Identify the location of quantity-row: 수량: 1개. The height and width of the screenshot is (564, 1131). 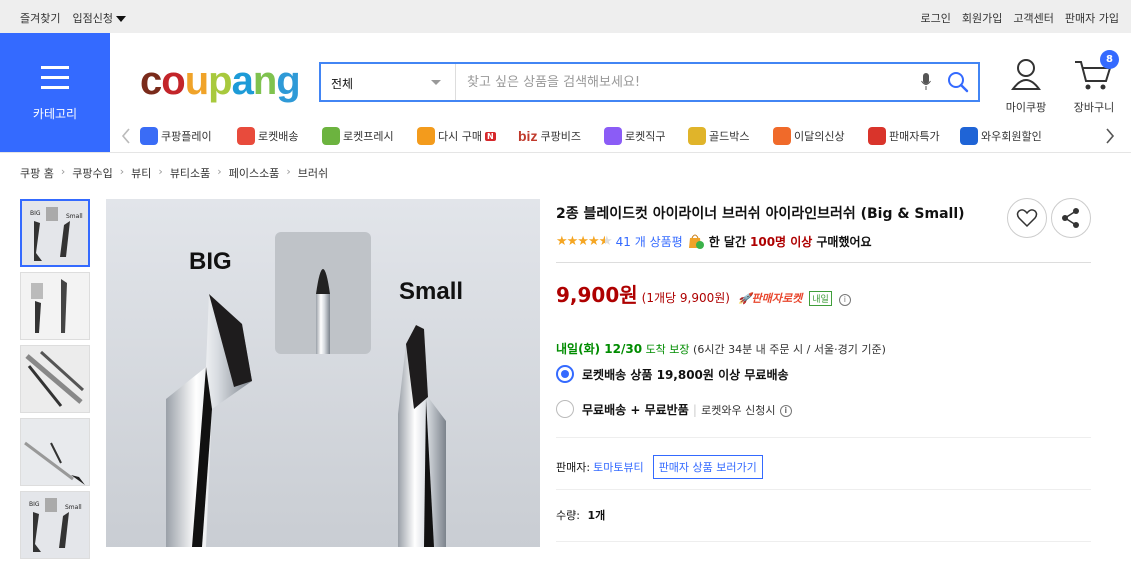
(580, 515).